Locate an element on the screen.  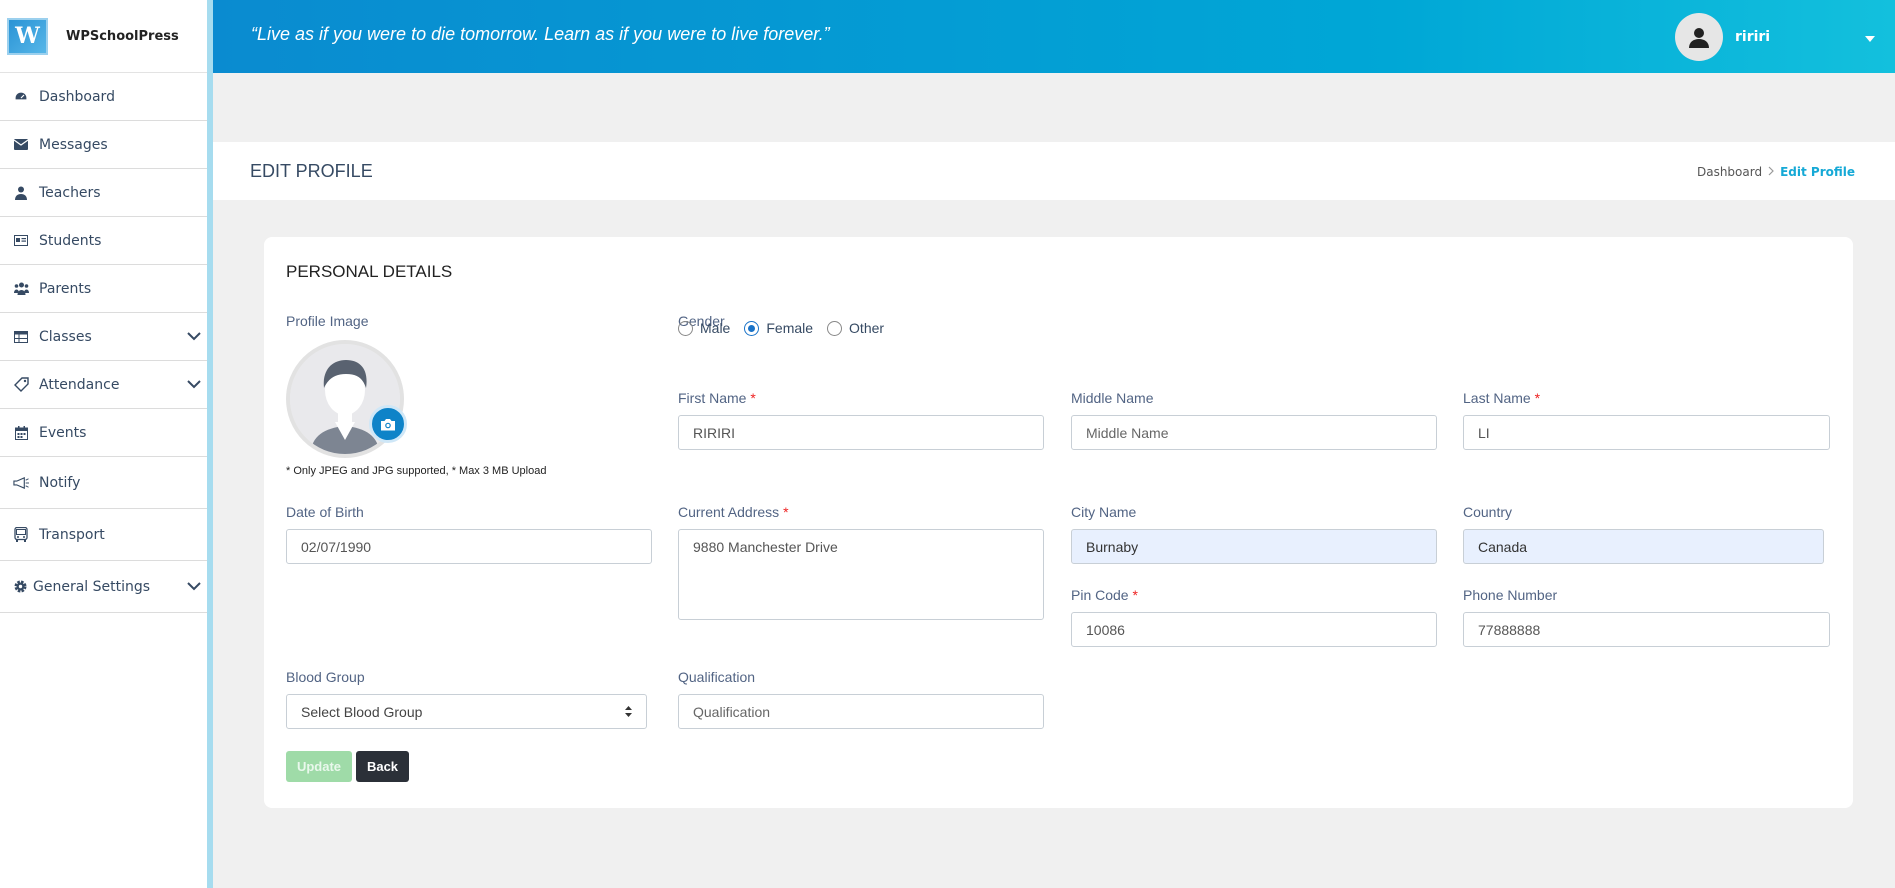
first-name-field: RIRIRI is located at coordinates (861, 432).